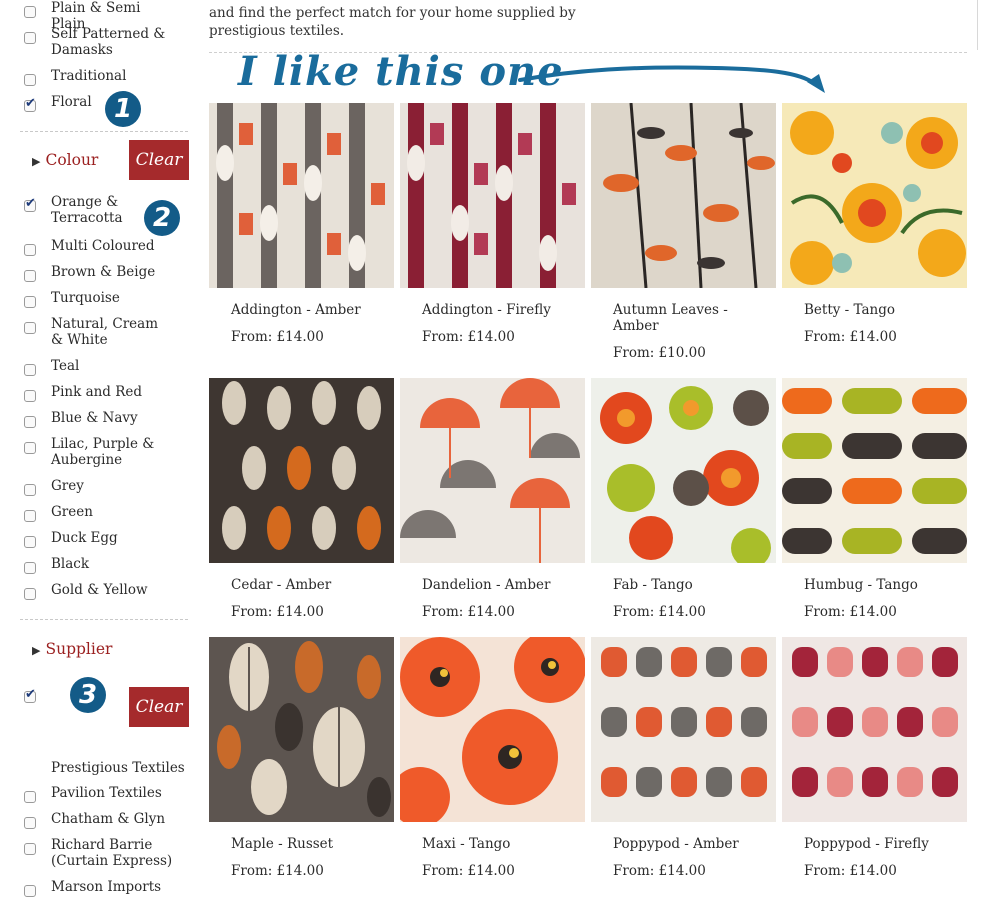 The image size is (981, 897). I want to click on filter-self-patterned: Self Patterned & Damasks, so click(97, 42).